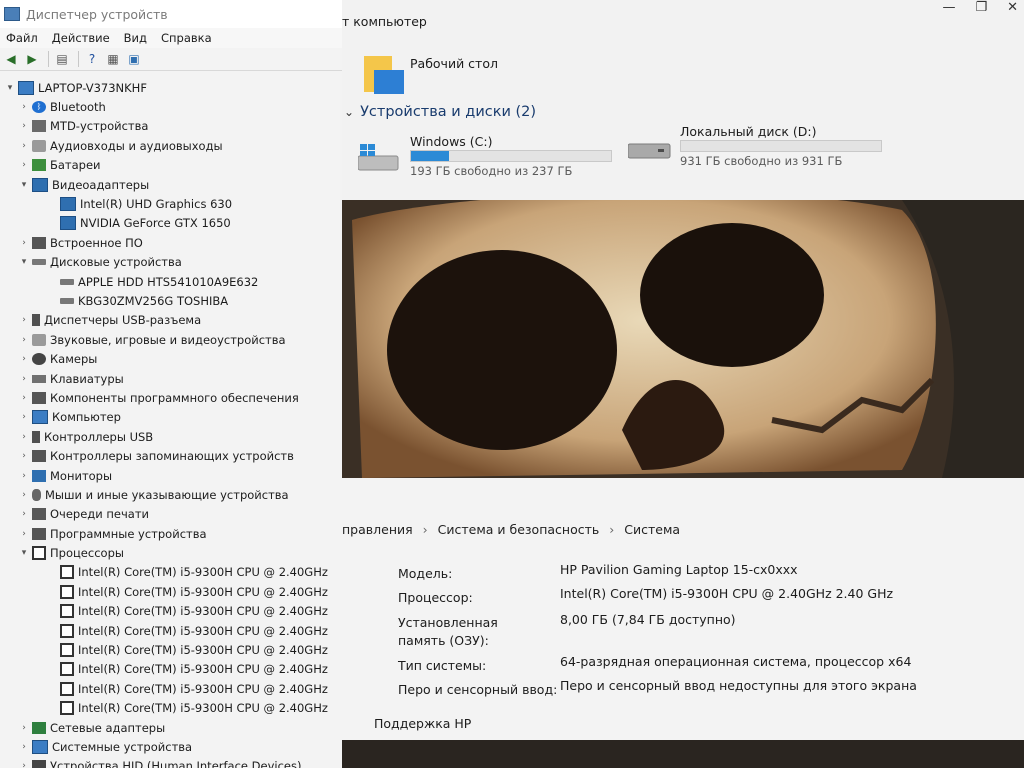 This screenshot has width=1024, height=768. I want to click on device-category: › Аудиовходы и аудиовыходы, so click(171, 145).